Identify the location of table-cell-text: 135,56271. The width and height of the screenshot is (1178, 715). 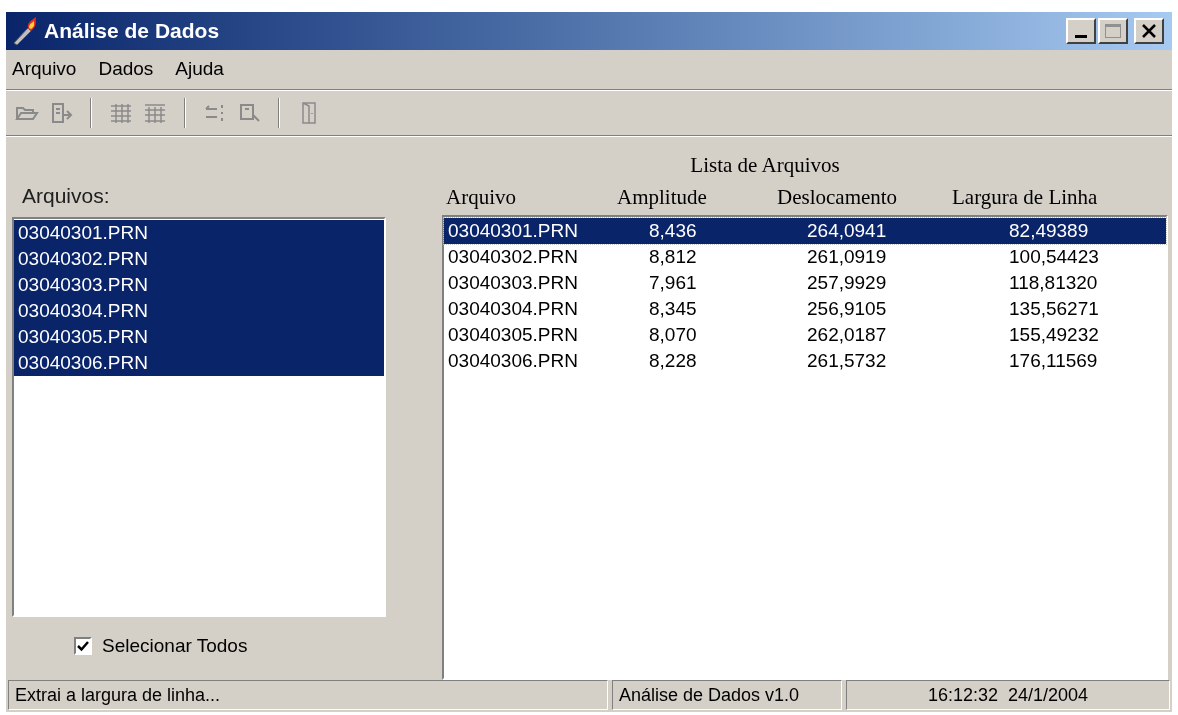
(1054, 309).